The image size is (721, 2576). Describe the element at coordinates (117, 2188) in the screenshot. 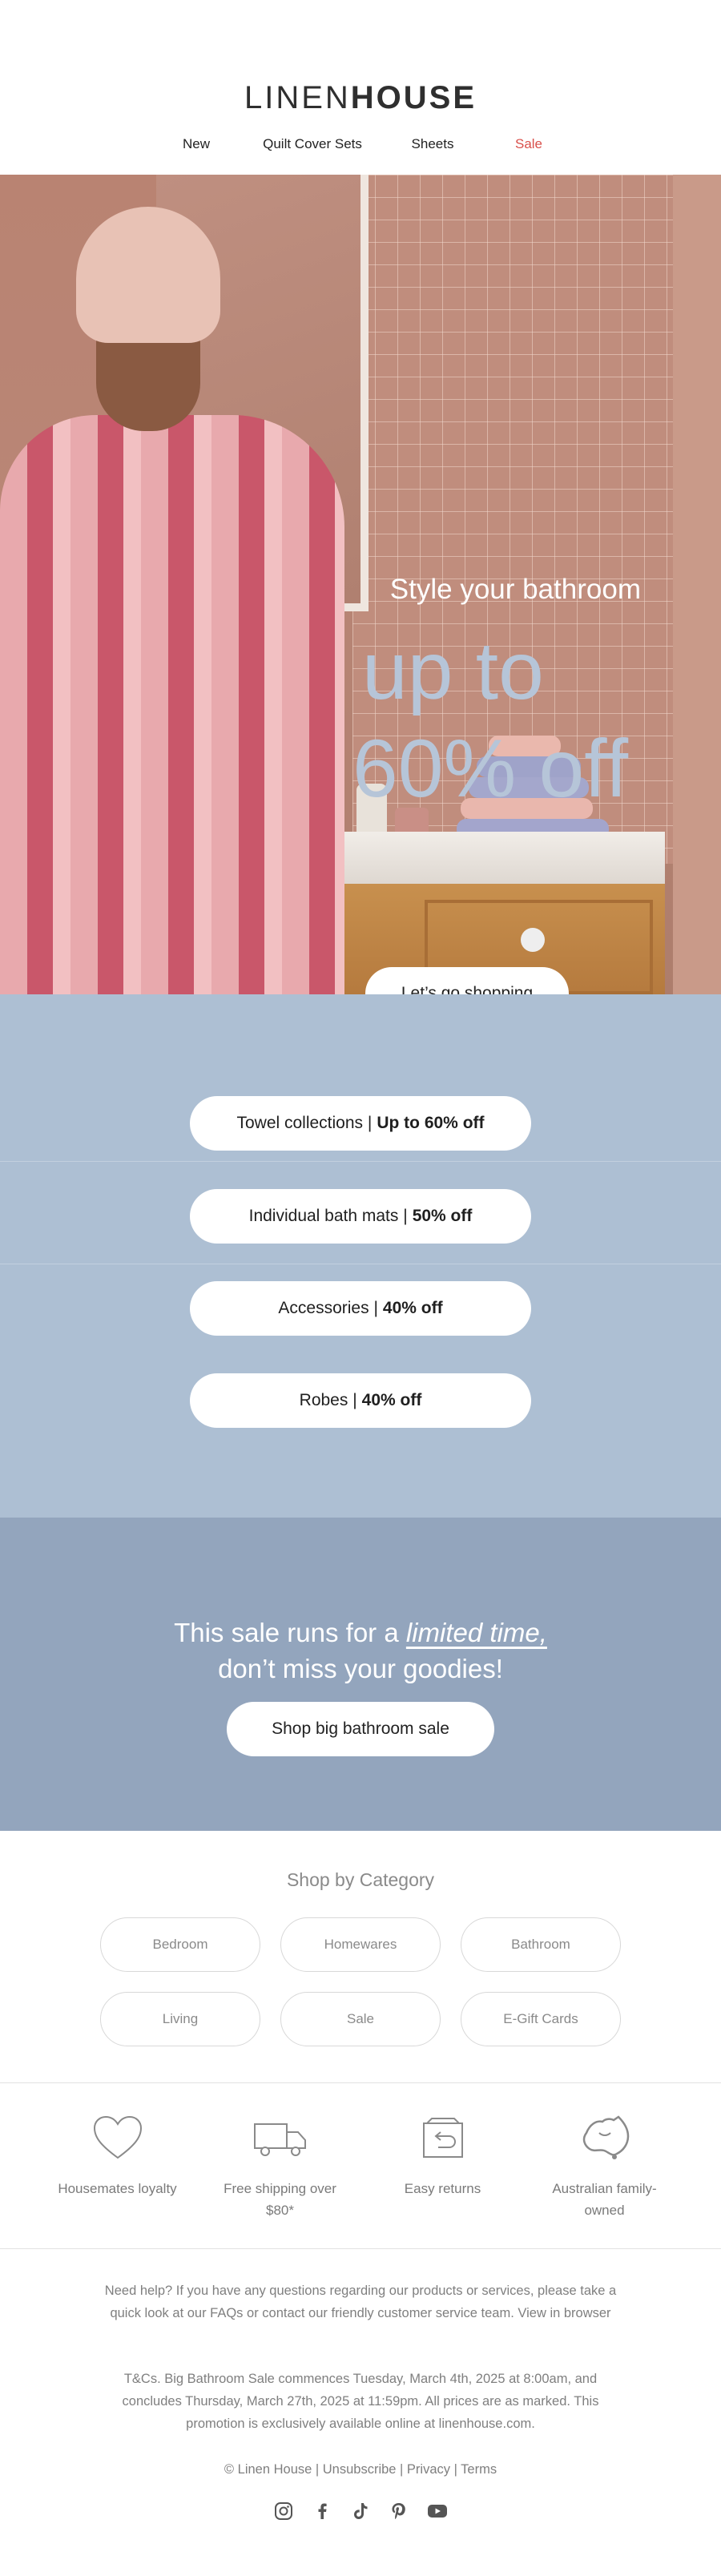

I see `feature-label: Housemates loyalty` at that location.